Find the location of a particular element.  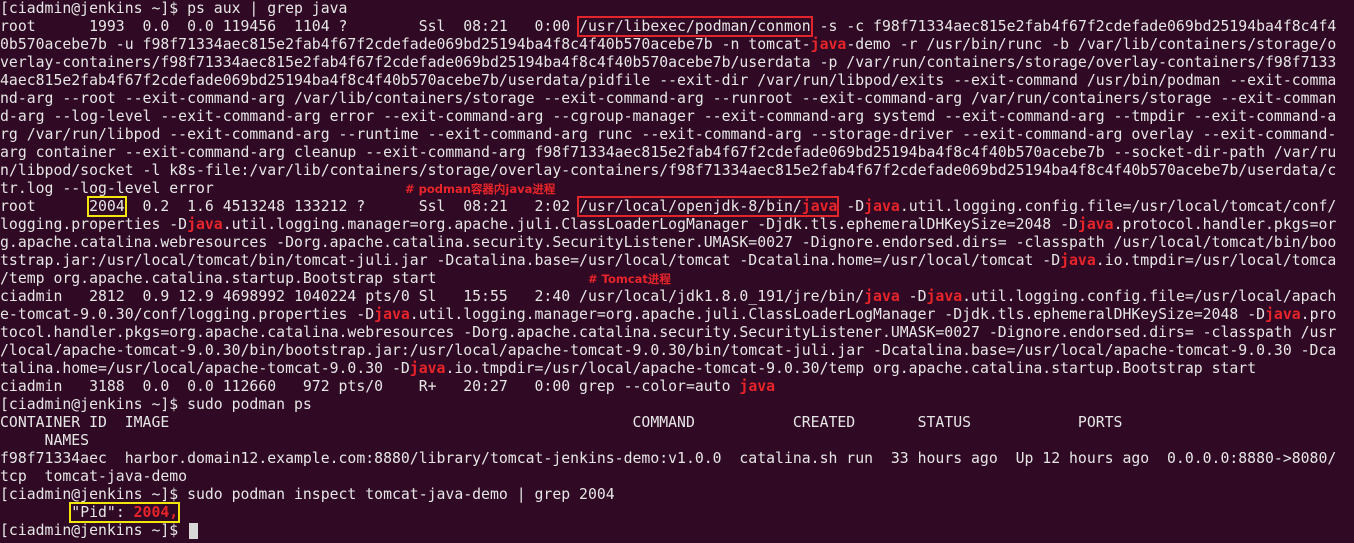

text-cursor is located at coordinates (193, 531).